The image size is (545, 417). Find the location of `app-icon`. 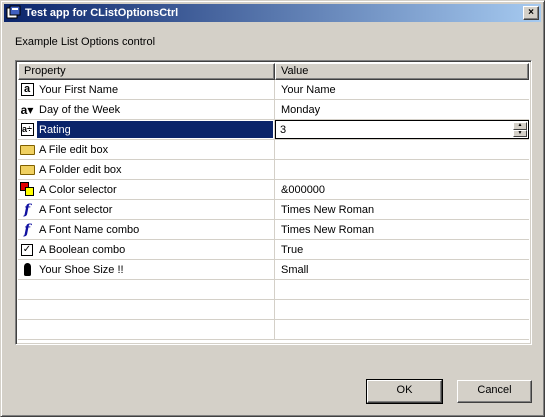

app-icon is located at coordinates (14, 13).